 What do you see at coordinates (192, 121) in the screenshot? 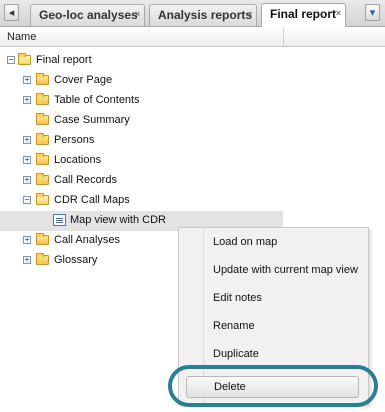
I see `tree-node-case-summary: Case Summary` at bounding box center [192, 121].